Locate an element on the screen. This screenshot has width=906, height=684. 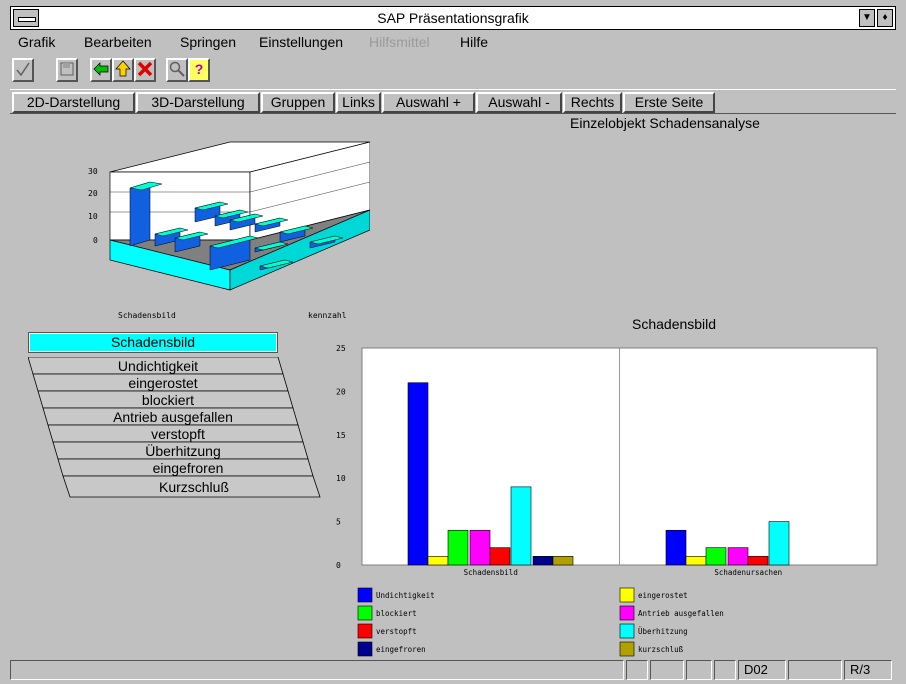
3d-overview-chart: 30 20 10 0 Schadensbild kennzahl is located at coordinates (225, 232).